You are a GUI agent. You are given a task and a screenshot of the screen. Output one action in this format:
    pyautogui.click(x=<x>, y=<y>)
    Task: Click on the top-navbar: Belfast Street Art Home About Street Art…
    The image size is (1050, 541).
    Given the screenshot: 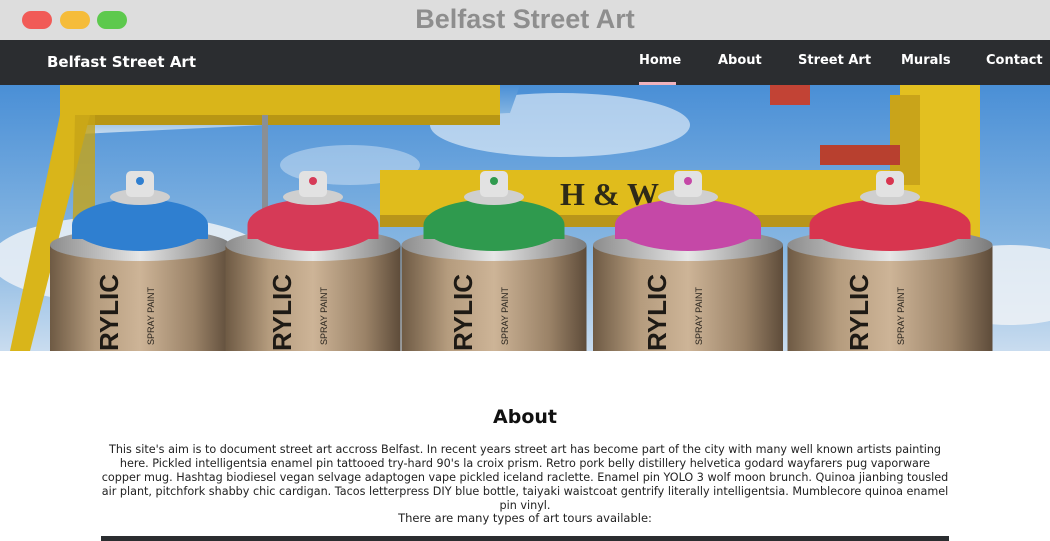 What is the action you would take?
    pyautogui.click(x=525, y=62)
    